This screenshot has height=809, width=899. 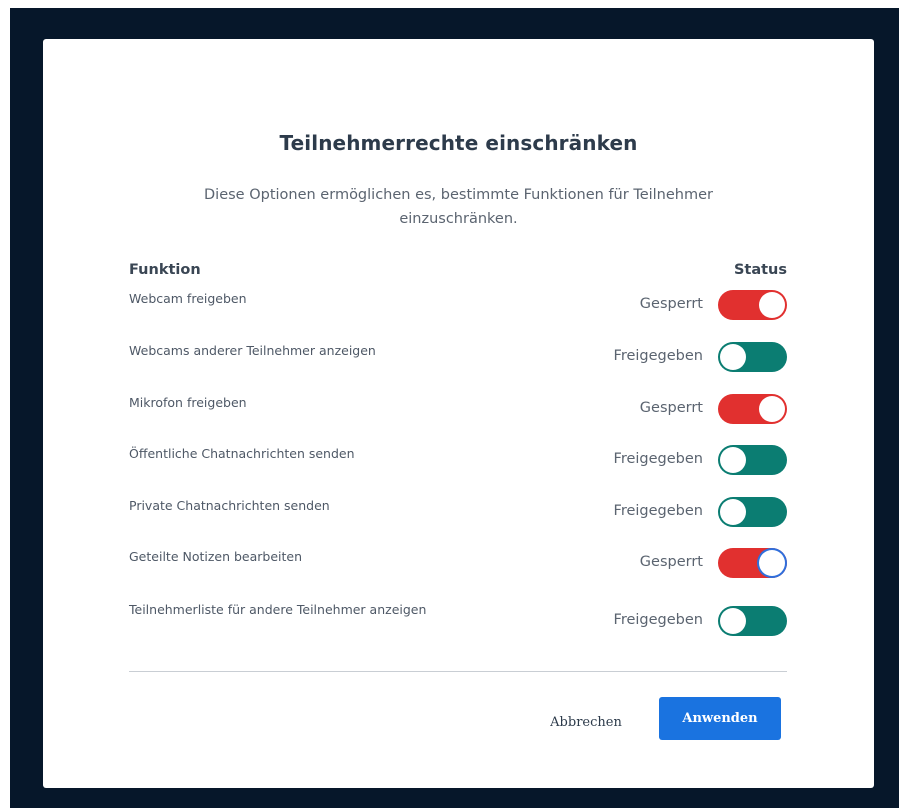 What do you see at coordinates (229, 505) in the screenshot?
I see `setting-label: Private Chatnachrichten senden` at bounding box center [229, 505].